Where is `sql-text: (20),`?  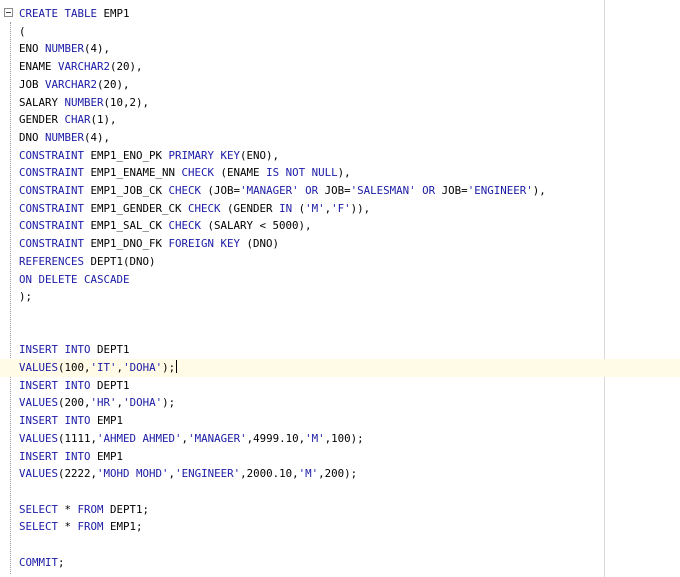
sql-text: (20), is located at coordinates (126, 67).